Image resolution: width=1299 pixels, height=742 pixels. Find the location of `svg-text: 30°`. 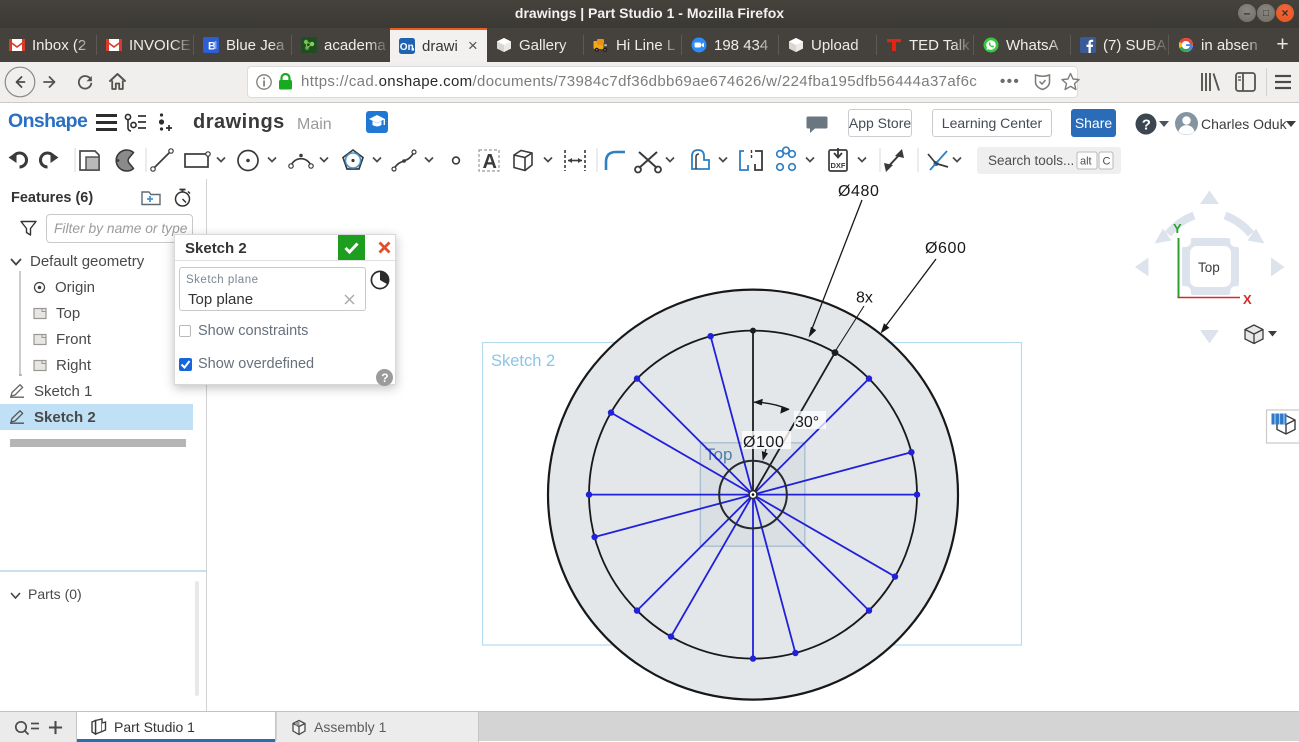

svg-text: 30° is located at coordinates (807, 422).